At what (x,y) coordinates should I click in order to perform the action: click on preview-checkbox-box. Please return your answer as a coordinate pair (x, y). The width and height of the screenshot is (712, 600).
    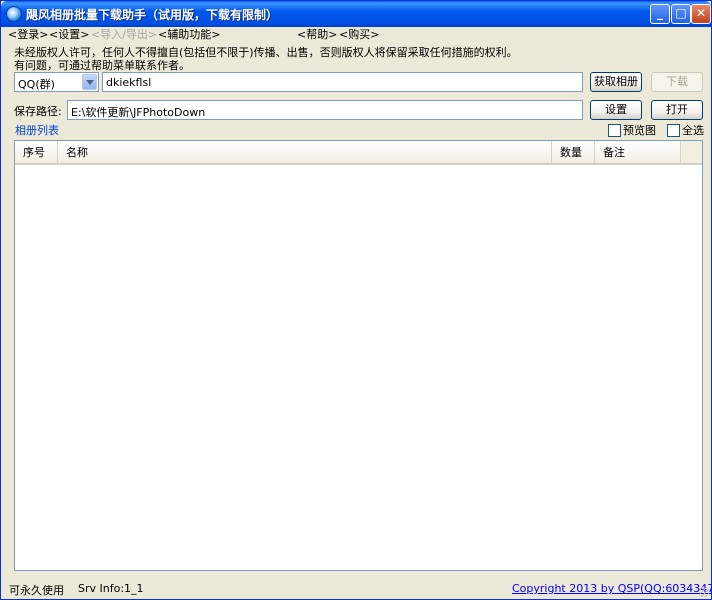
    Looking at the image, I should click on (614, 130).